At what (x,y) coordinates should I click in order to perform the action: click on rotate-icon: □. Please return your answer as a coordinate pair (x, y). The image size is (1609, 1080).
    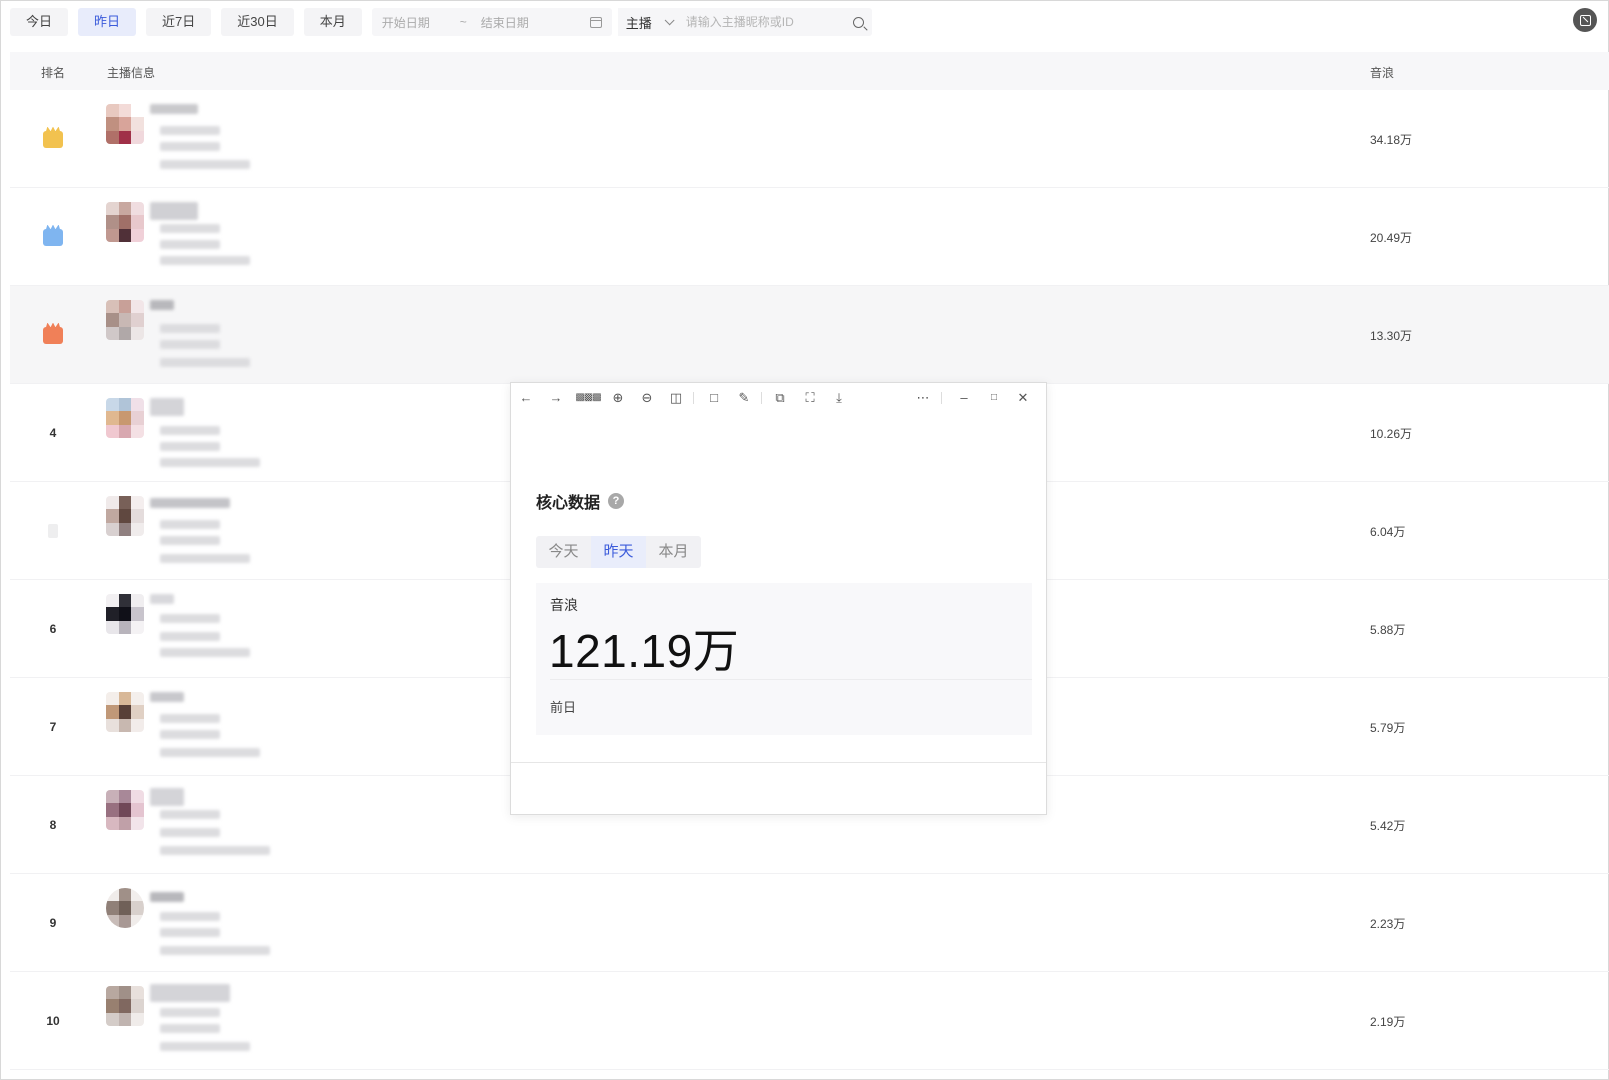
    Looking at the image, I should click on (714, 398).